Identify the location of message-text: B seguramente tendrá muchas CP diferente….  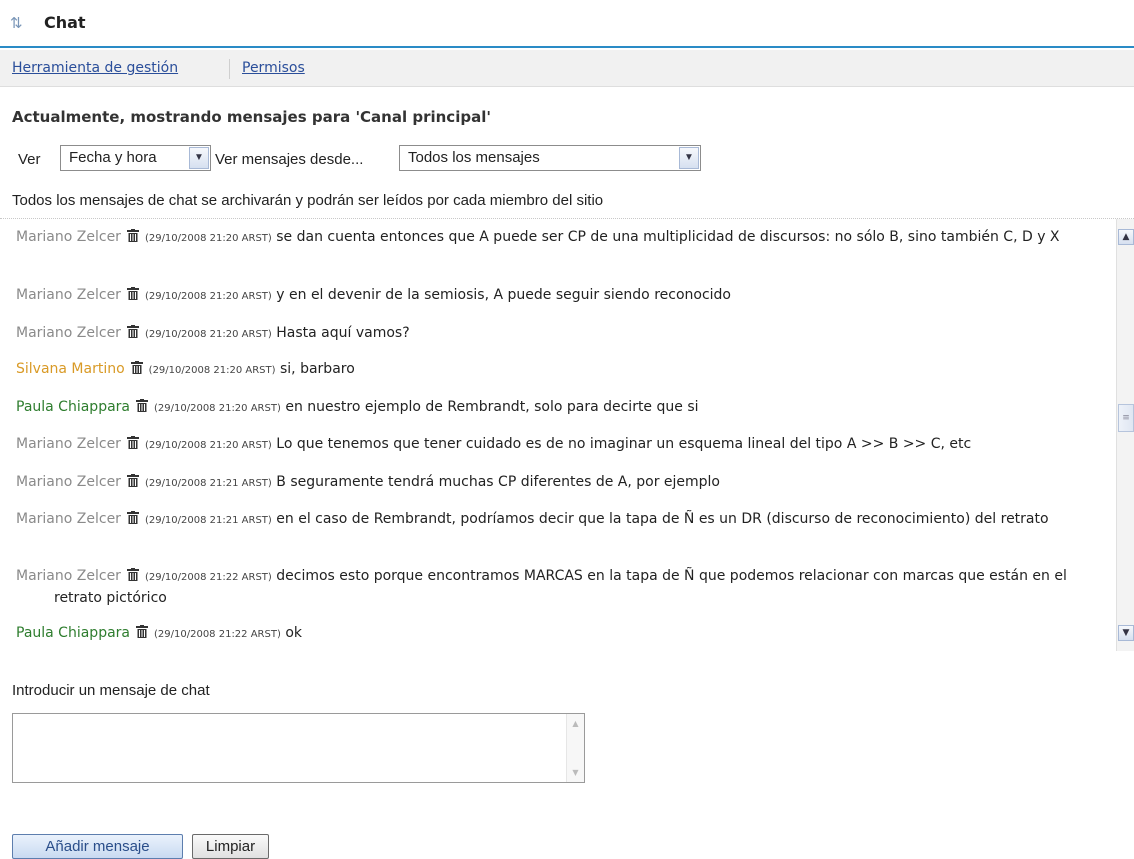
(498, 482).